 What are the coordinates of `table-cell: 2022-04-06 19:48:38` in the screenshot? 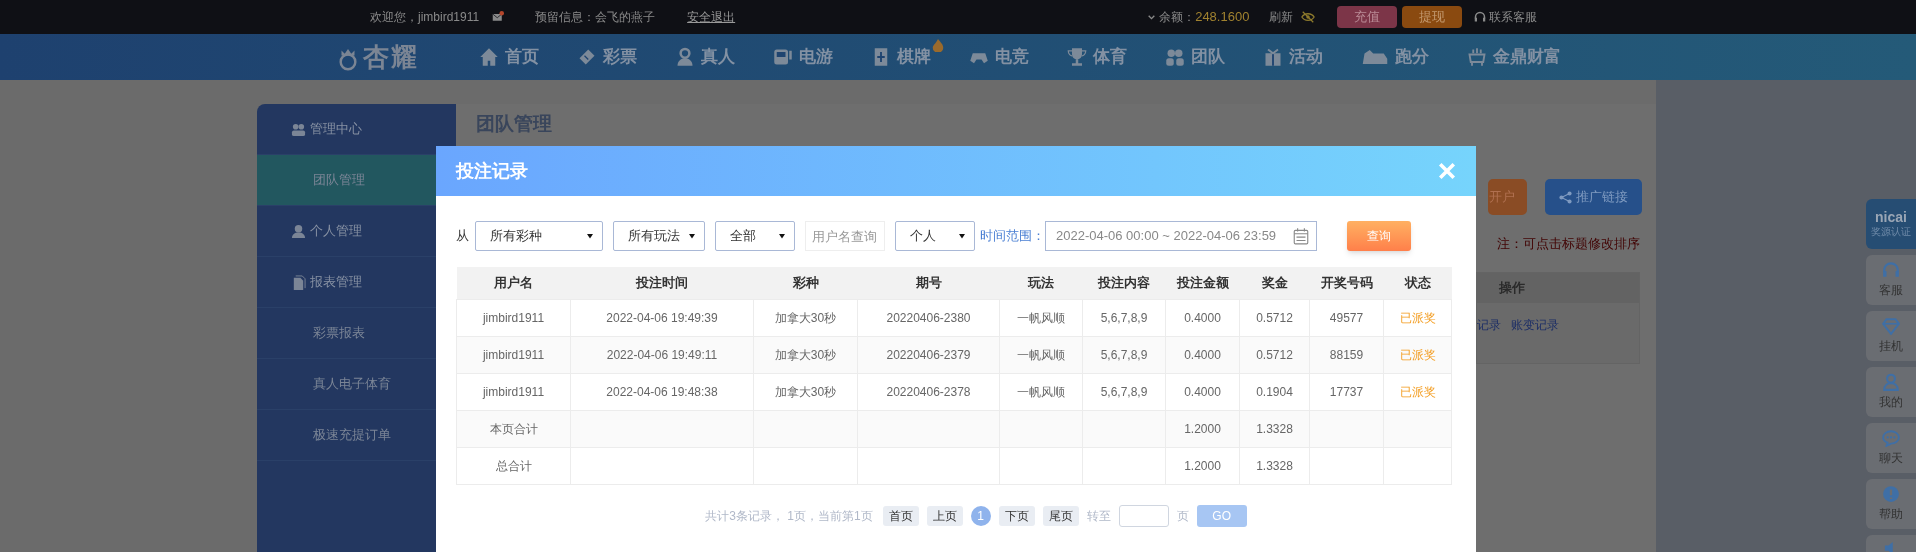 It's located at (662, 391).